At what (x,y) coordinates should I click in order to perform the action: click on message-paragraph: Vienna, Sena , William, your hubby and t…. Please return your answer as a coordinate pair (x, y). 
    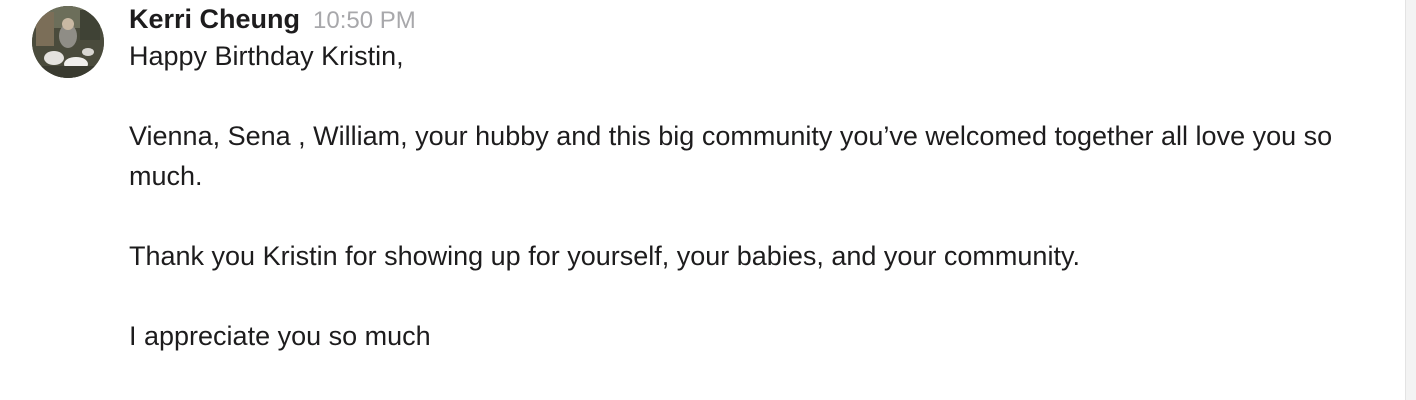
    Looking at the image, I should click on (731, 156).